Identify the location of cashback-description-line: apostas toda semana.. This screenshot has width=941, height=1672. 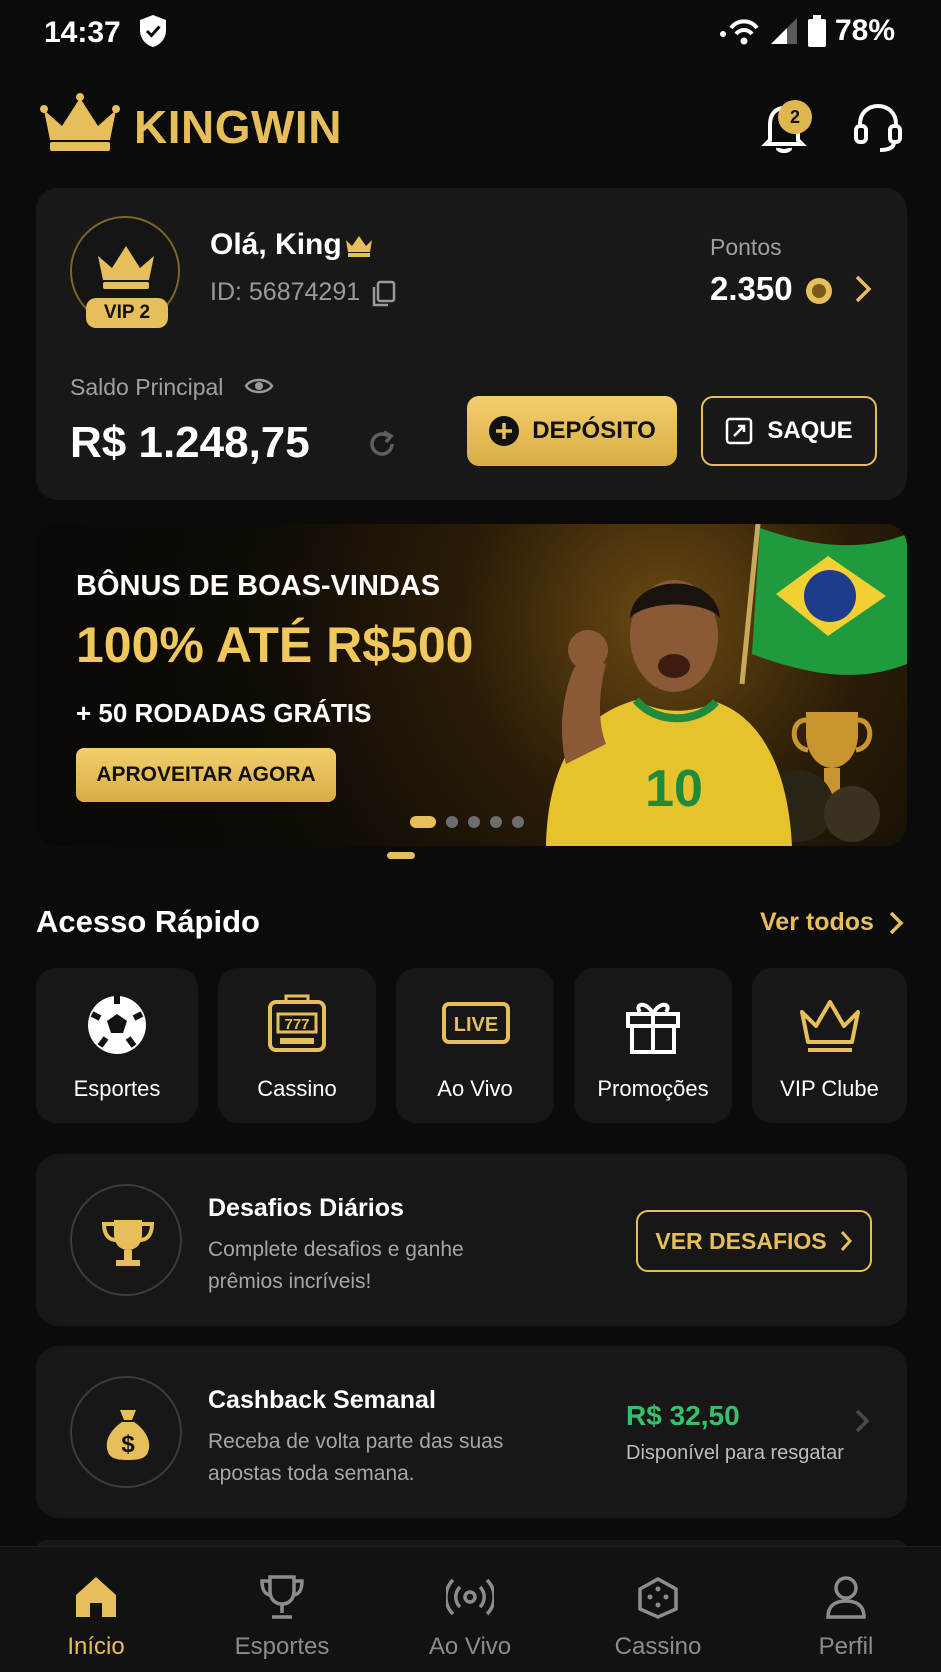
(311, 1473).